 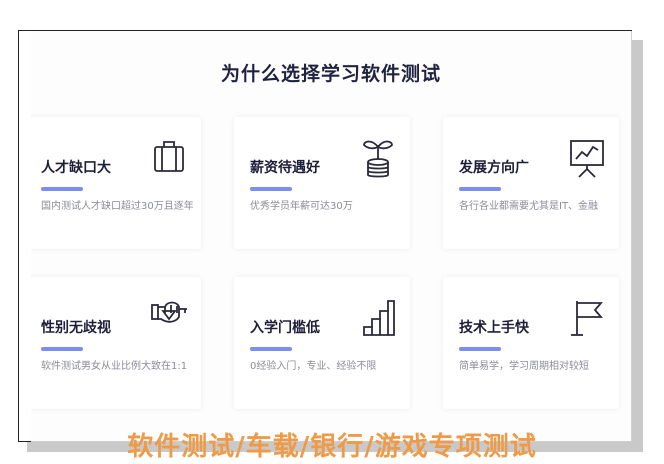 What do you see at coordinates (285, 168) in the screenshot?
I see `card-title: 薪资待遇好` at bounding box center [285, 168].